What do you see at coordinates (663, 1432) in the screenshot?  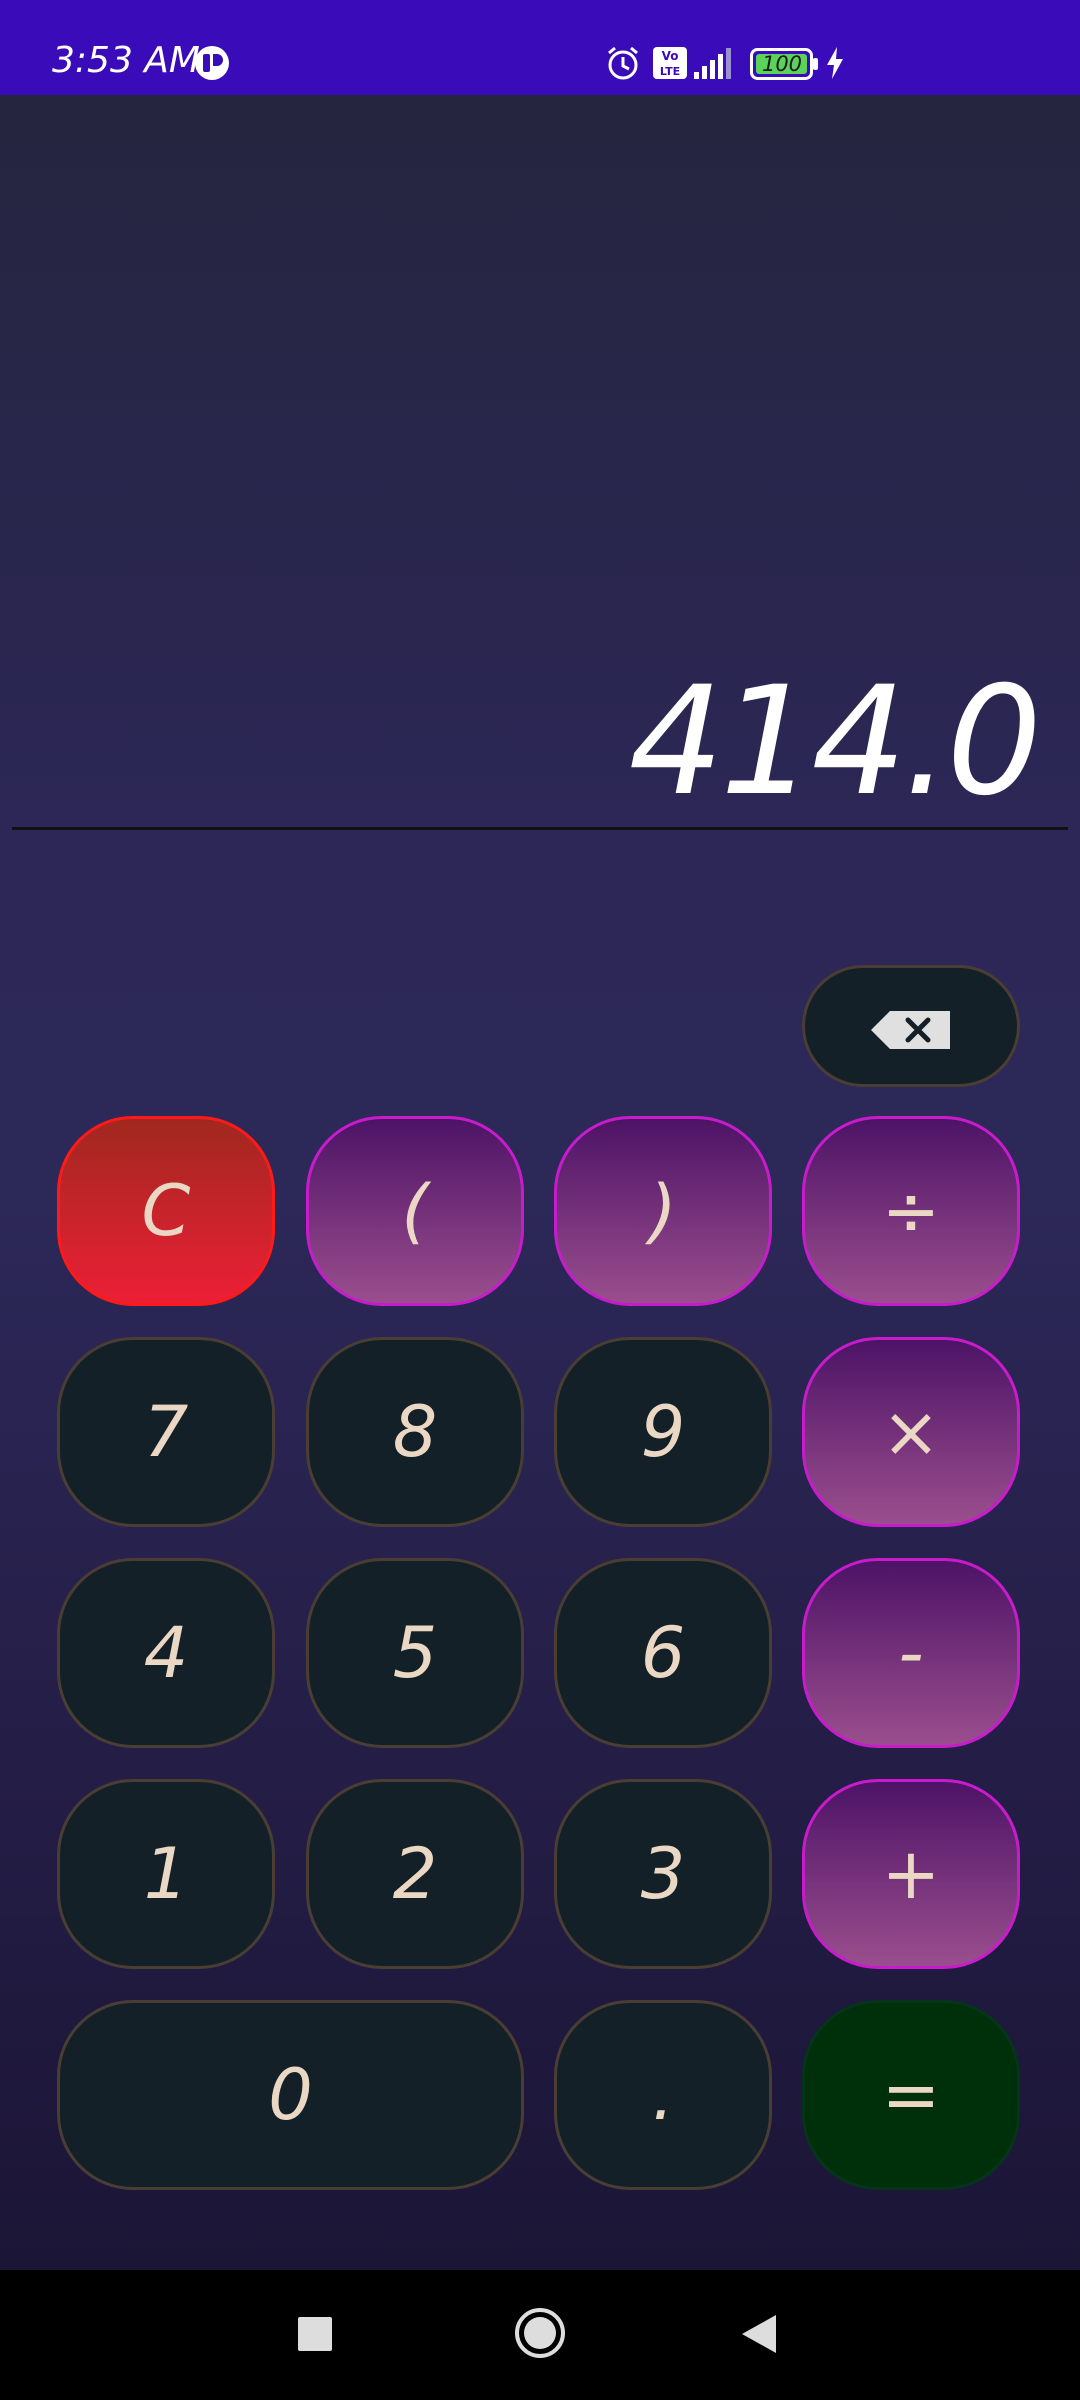 I see `digit-9-button: 9` at bounding box center [663, 1432].